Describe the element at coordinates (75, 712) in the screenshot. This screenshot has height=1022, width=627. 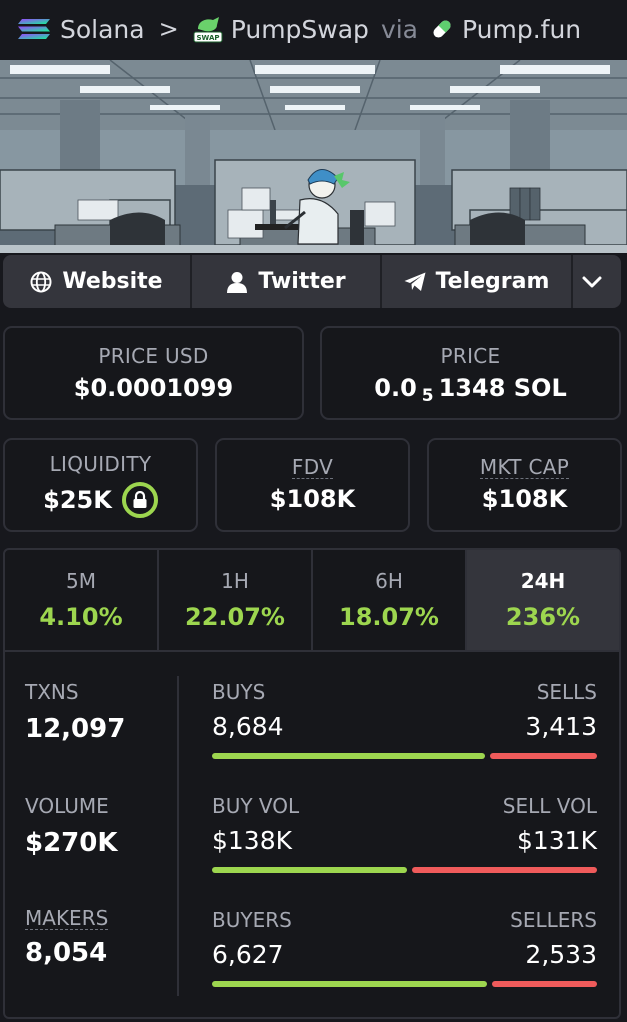
I see `txns-stat: TXNS 12,097` at that location.